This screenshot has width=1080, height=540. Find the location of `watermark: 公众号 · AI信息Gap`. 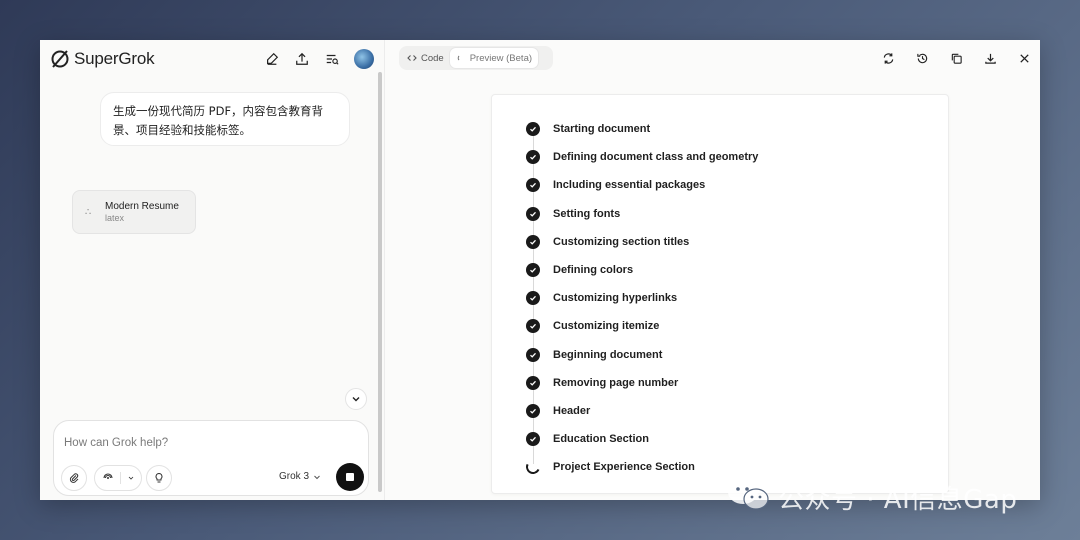

watermark: 公众号 · AI信息Gap is located at coordinates (871, 497).